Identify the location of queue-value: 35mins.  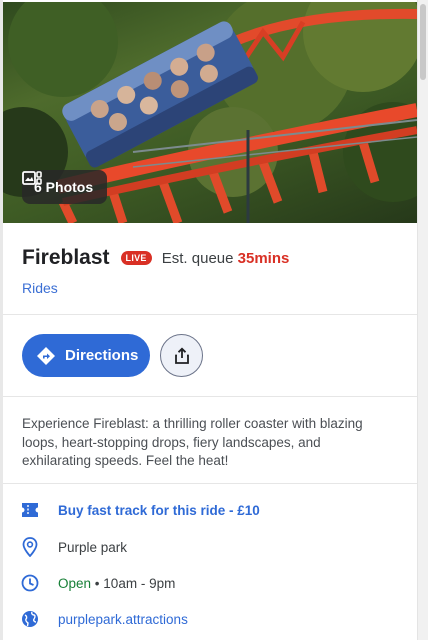
(263, 258).